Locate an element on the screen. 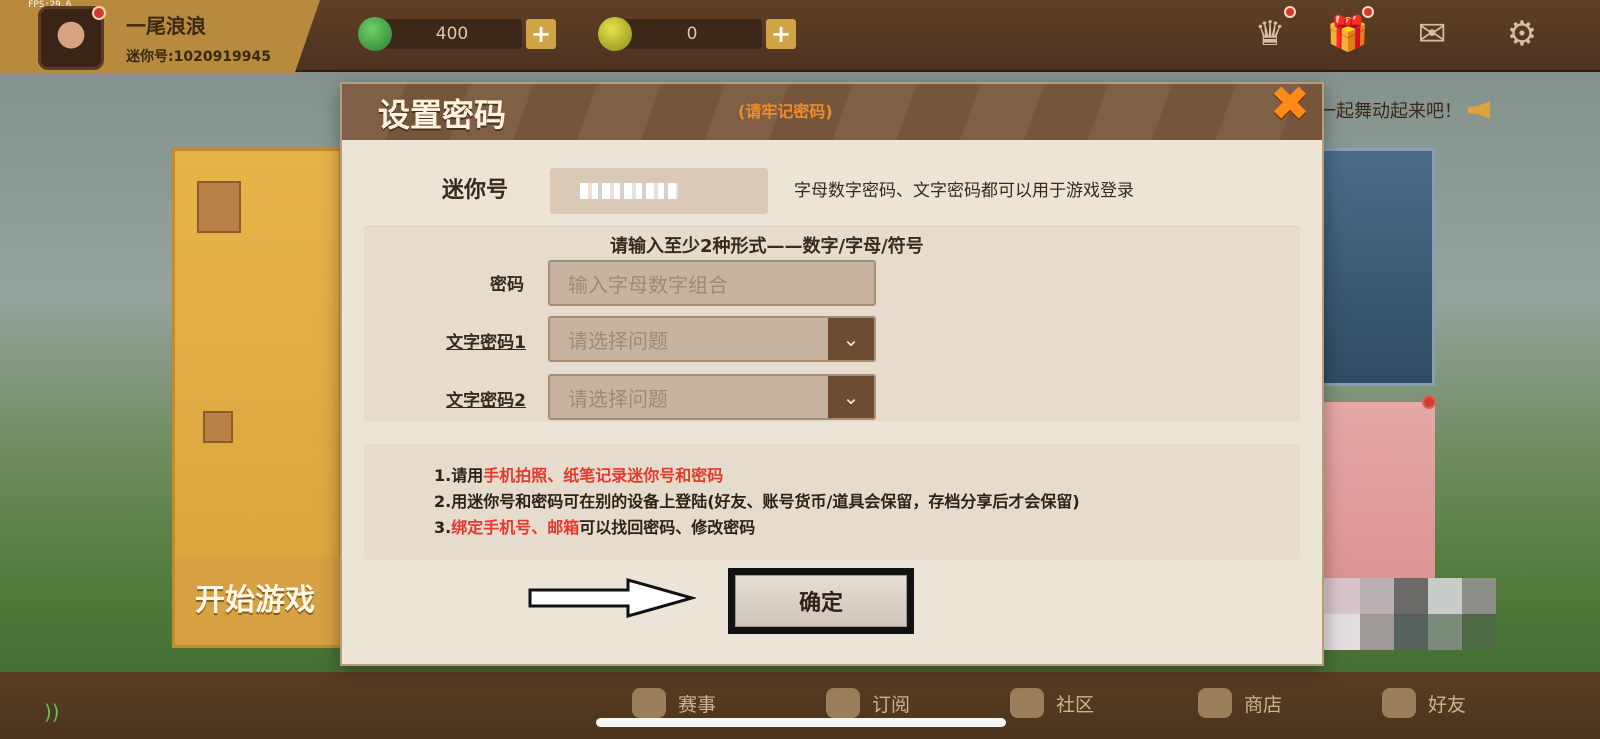 Image resolution: width=1600 pixels, height=739 pixels. text-password-1-label: 文字密码1 is located at coordinates (486, 343).